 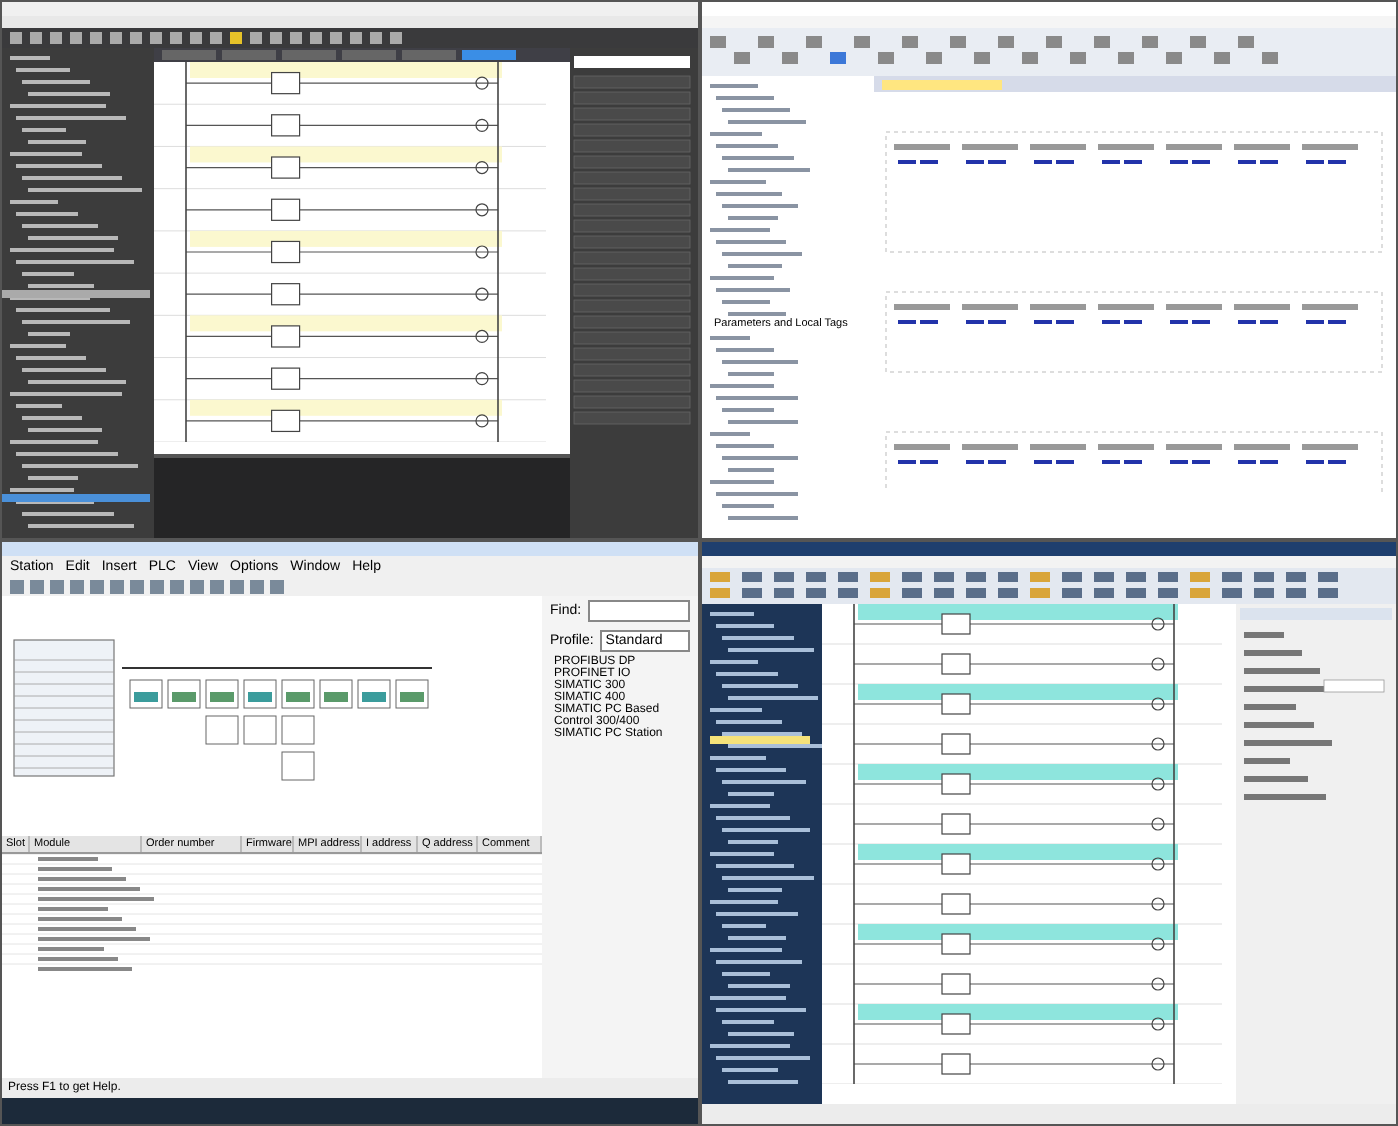 I want to click on find-field, so click(x=638, y=611).